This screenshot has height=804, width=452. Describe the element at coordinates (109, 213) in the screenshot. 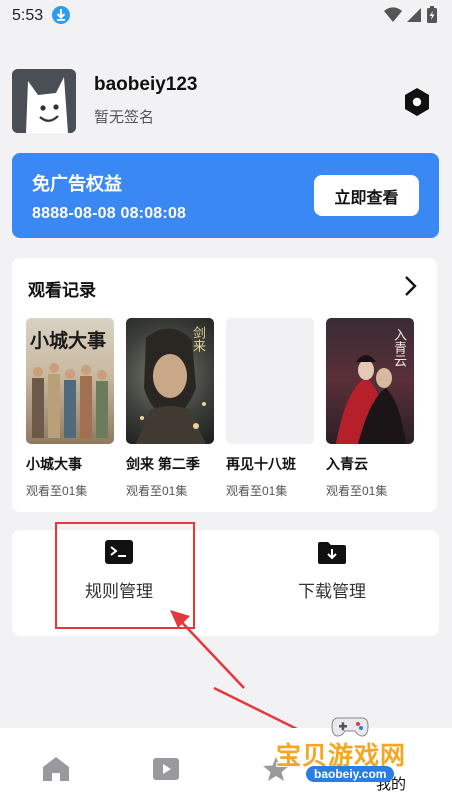

I see `ad-free-expiry: 8888-08-08 08:08:08` at that location.